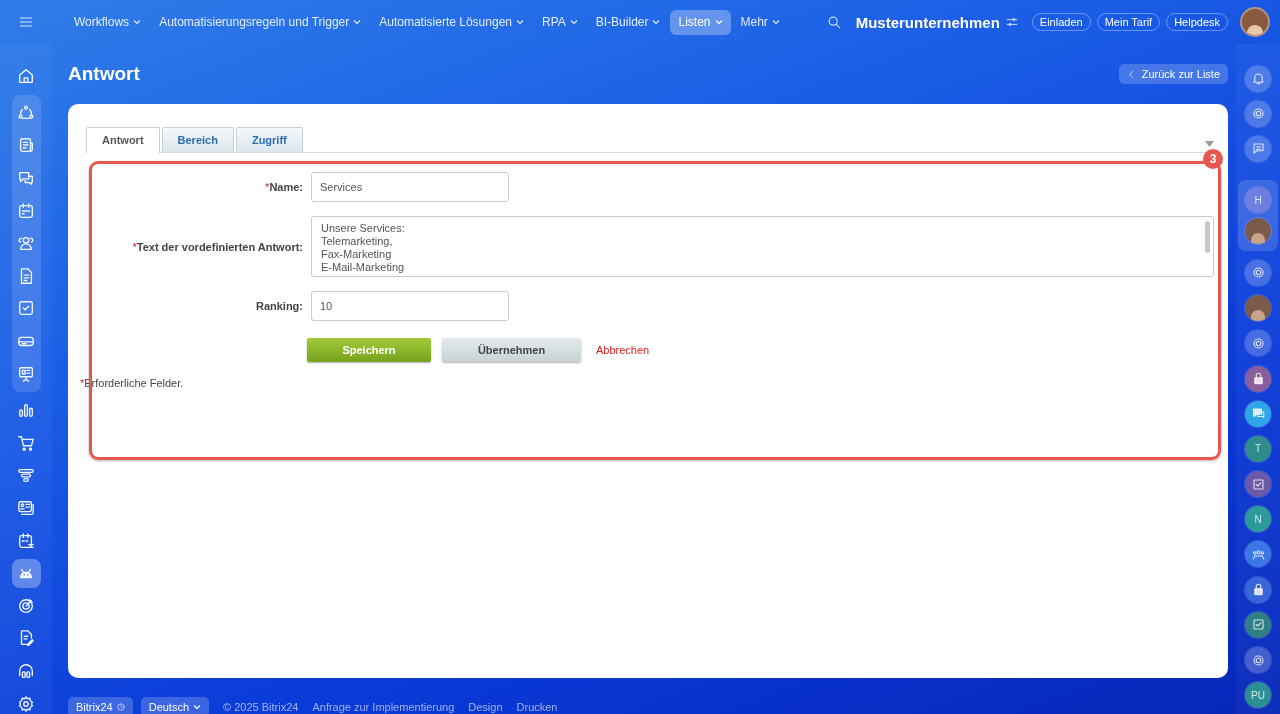  I want to click on cancel-link: Abbrechen, so click(623, 350).